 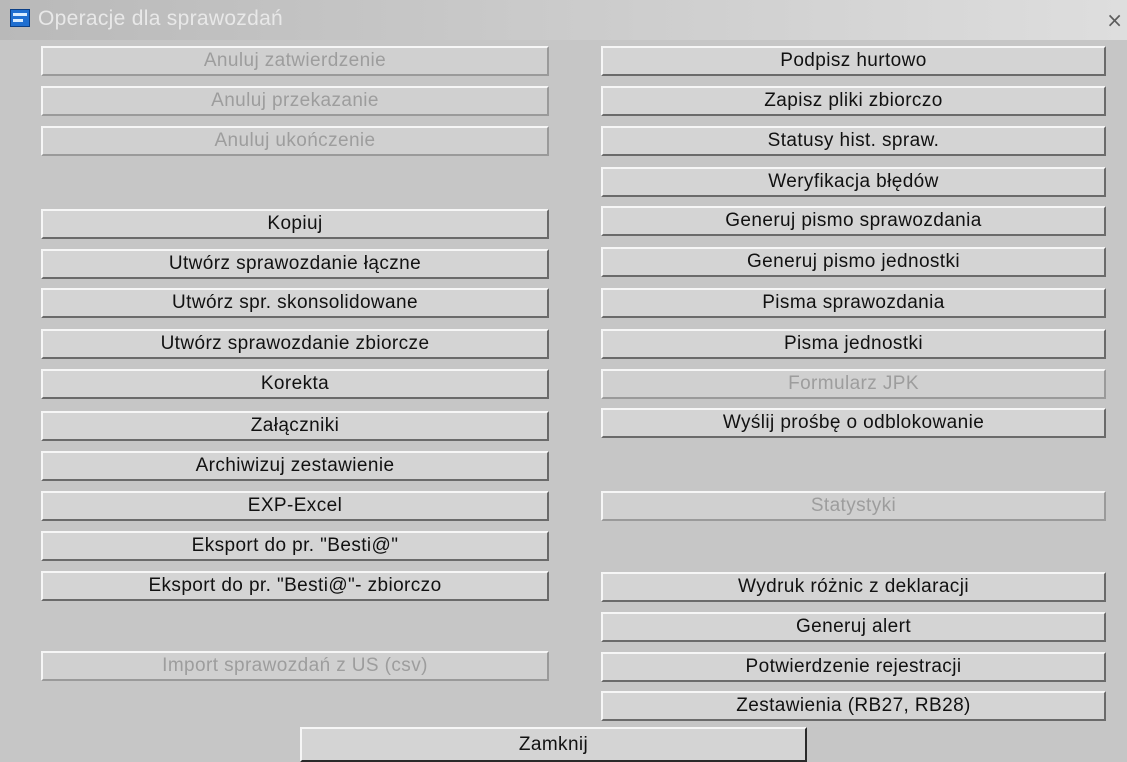 What do you see at coordinates (853, 61) in the screenshot?
I see `podpisz-hurtowo-button: Podpisz hurtowo` at bounding box center [853, 61].